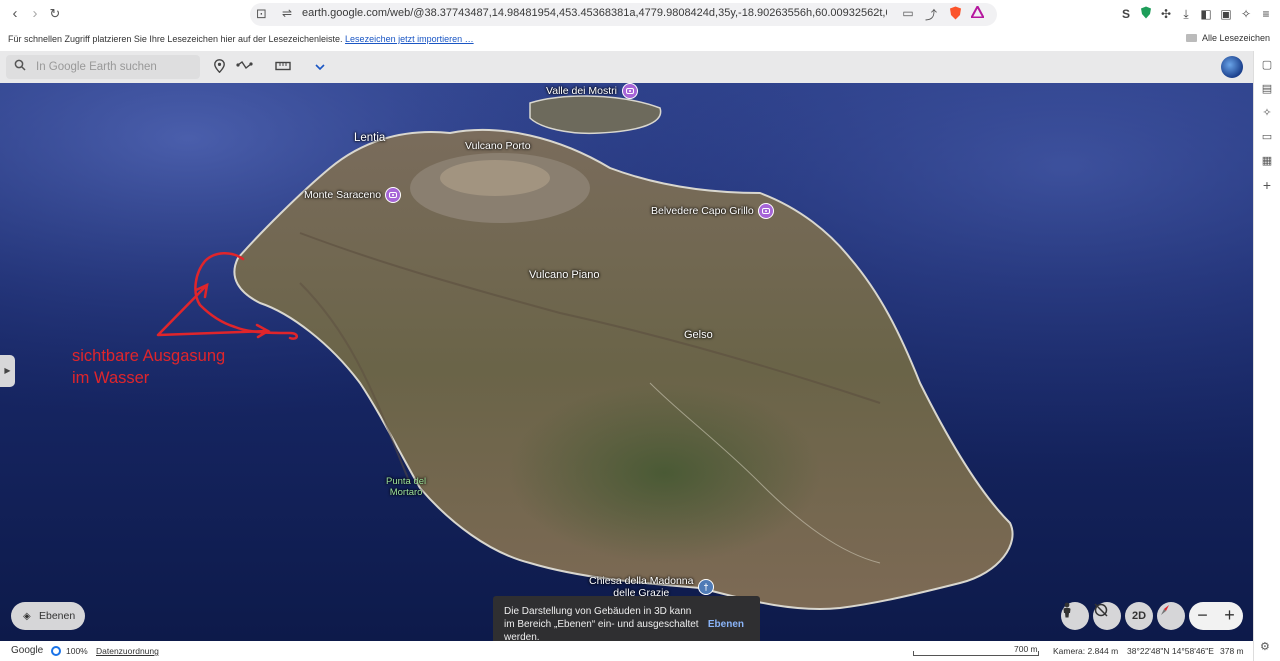  Describe the element at coordinates (283, 67) in the screenshot. I see `measure-icon` at that location.